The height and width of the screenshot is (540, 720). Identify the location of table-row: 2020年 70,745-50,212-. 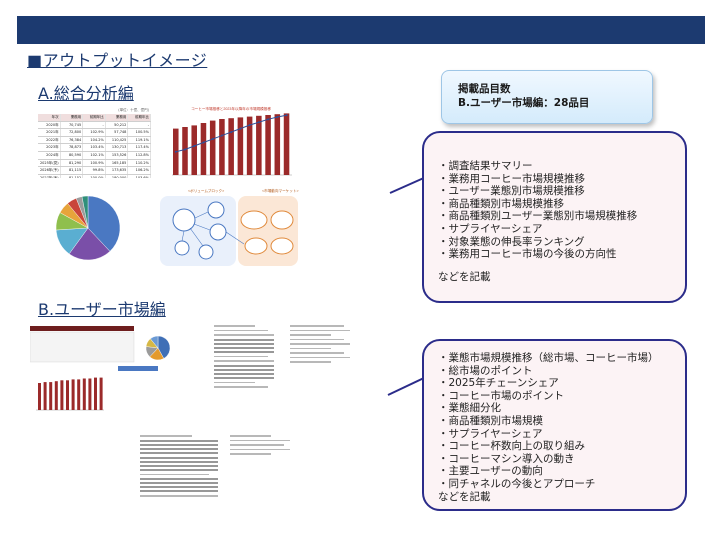
(94, 125).